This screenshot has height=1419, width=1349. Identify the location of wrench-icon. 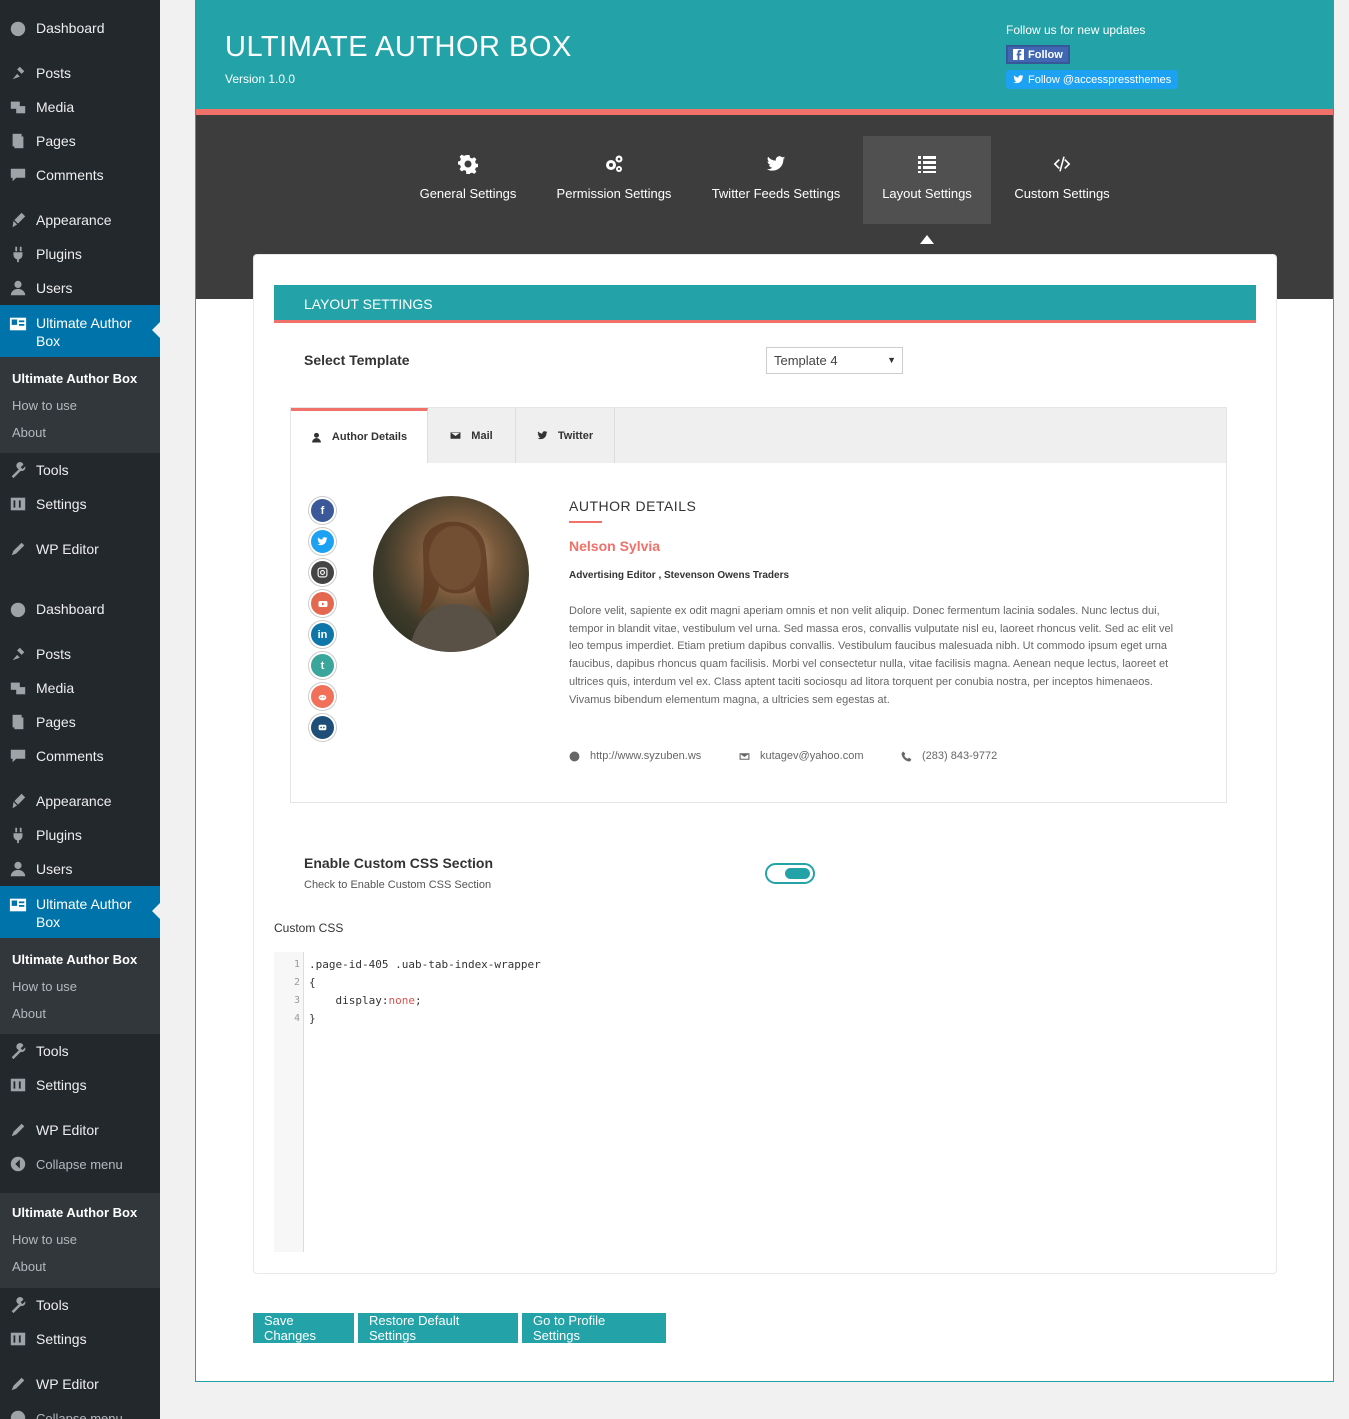
(18, 470).